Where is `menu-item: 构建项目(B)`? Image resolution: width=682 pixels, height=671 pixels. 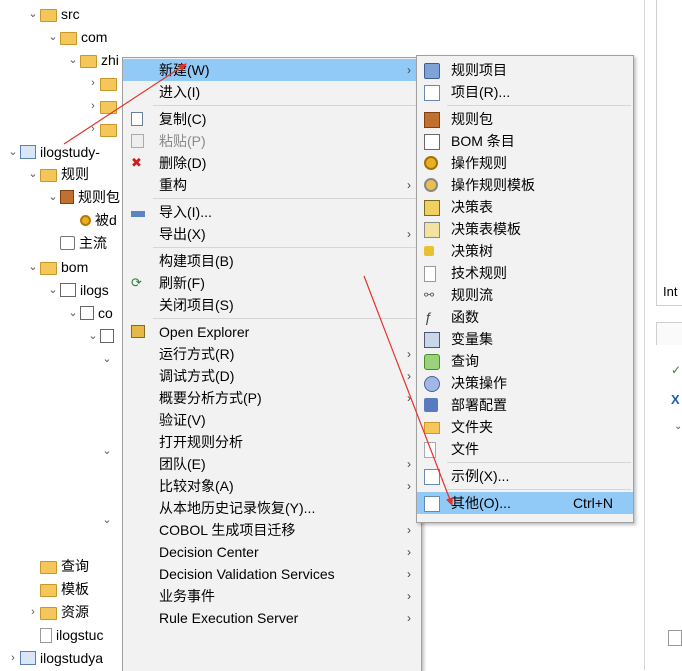 menu-item: 构建项目(B) is located at coordinates (272, 261).